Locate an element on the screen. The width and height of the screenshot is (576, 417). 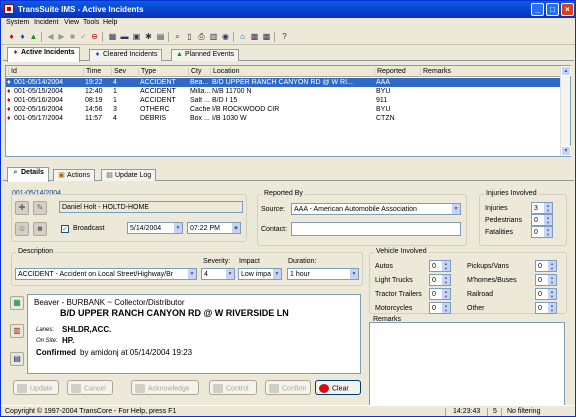
acknowledge-button: Acknowledge is located at coordinates (165, 387).